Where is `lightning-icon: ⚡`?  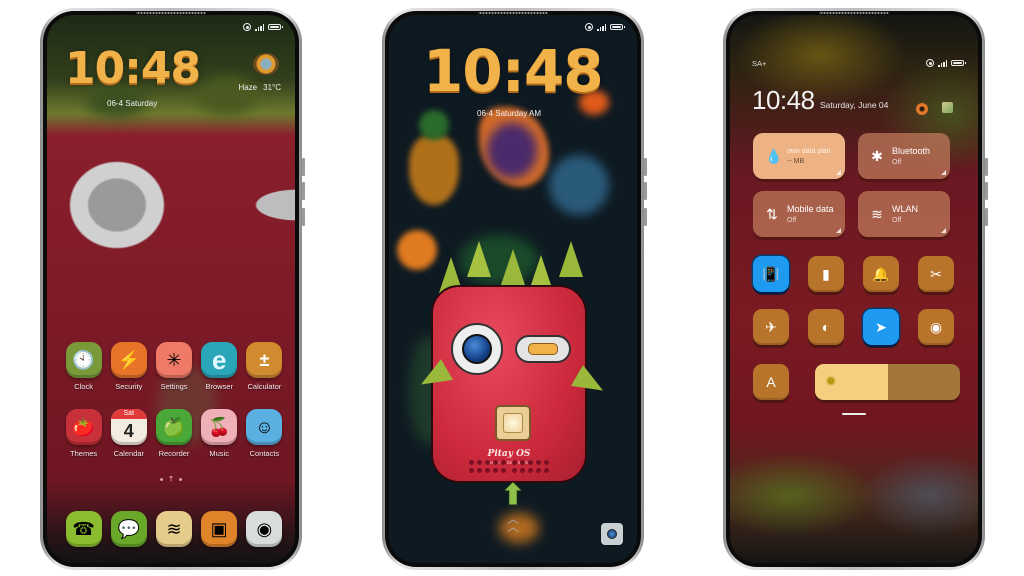 lightning-icon: ⚡ is located at coordinates (128, 360).